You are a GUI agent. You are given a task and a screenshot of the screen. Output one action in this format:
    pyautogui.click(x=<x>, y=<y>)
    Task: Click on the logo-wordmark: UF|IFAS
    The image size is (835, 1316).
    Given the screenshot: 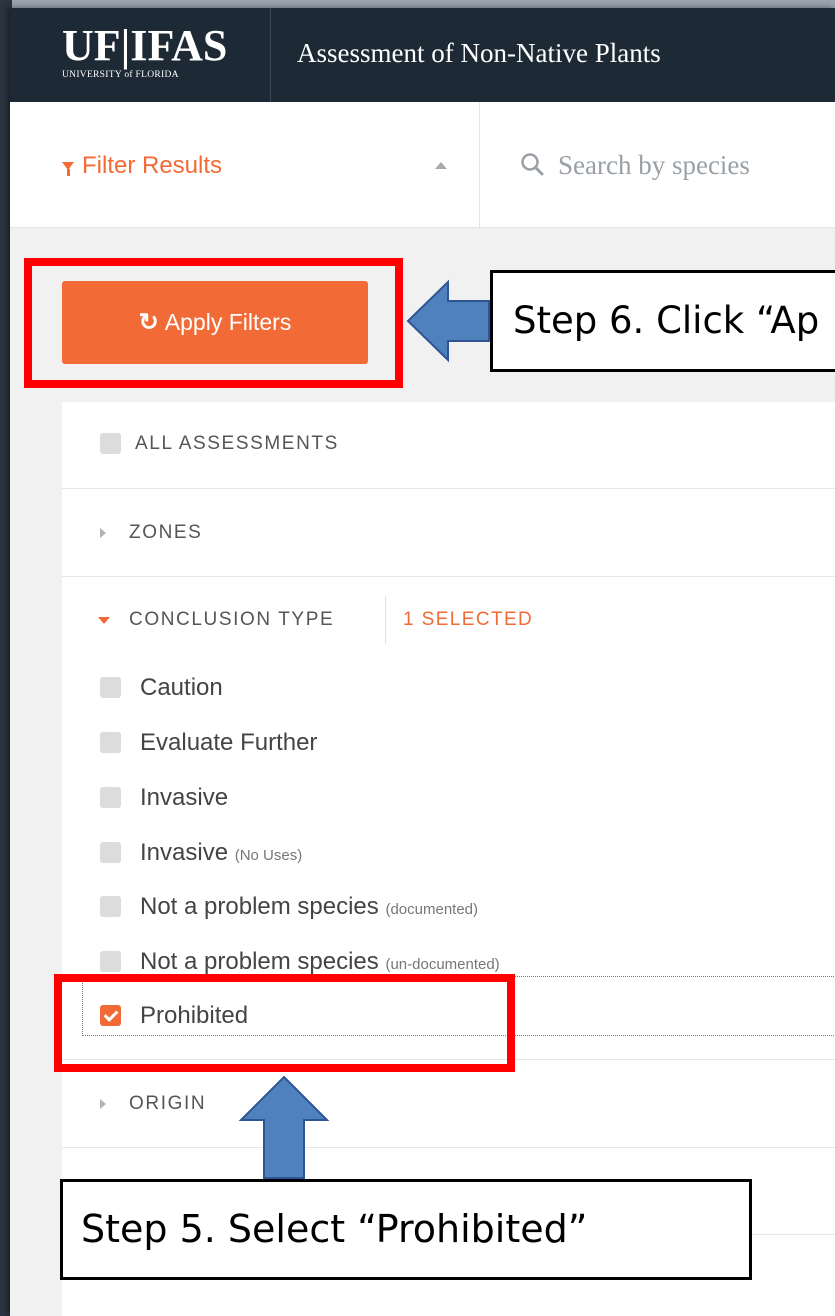 What is the action you would take?
    pyautogui.click(x=145, y=45)
    